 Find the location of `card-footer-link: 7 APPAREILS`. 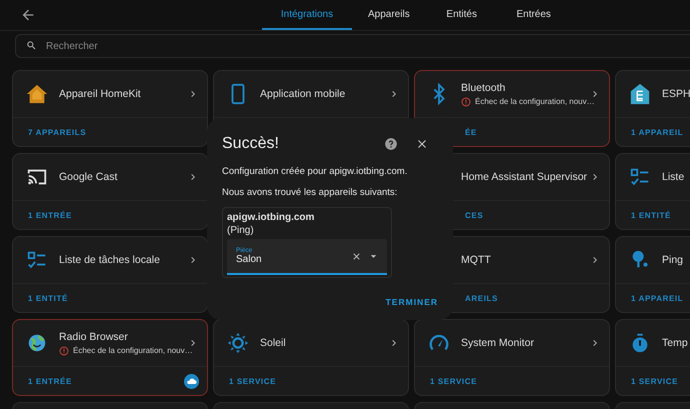

card-footer-link: 7 APPAREILS is located at coordinates (57, 132).